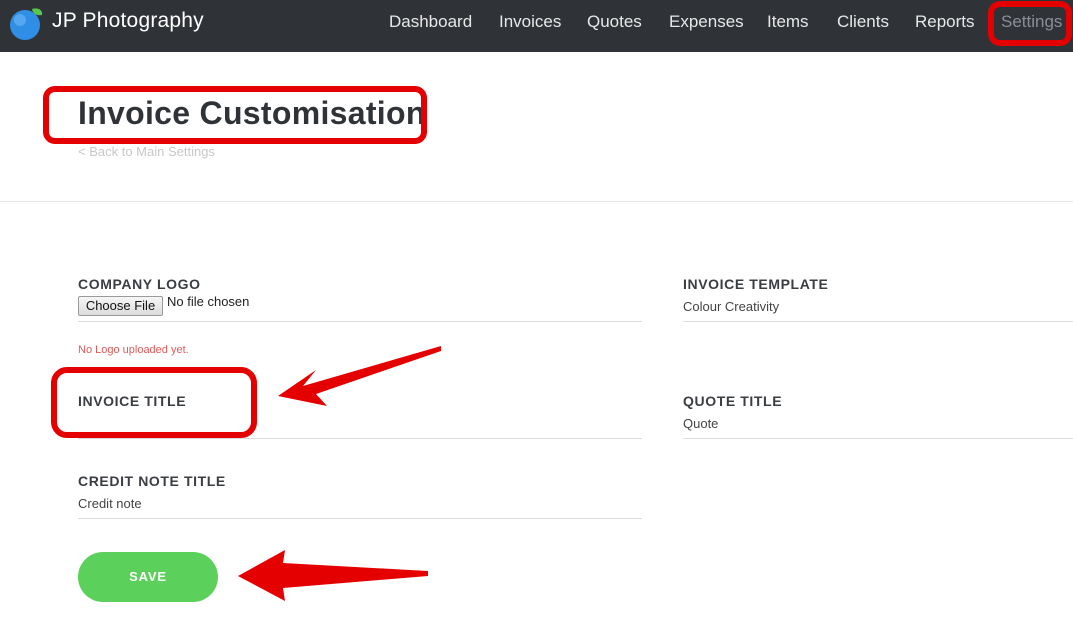  Describe the element at coordinates (339, 473) in the screenshot. I see `annotation-arrows` at that location.